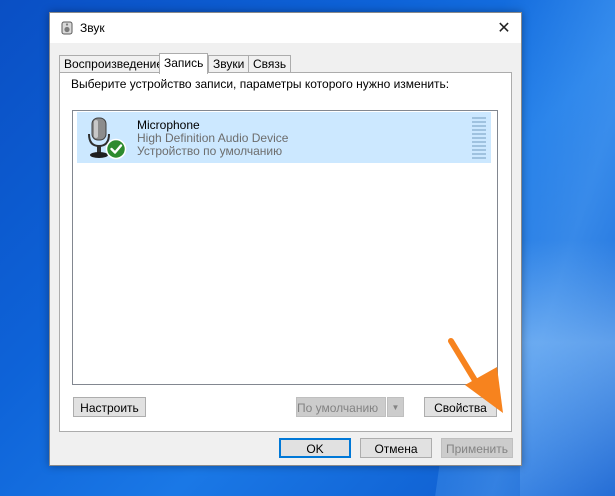  Describe the element at coordinates (567, 368) in the screenshot. I see `desktop-light-beam-lower` at that location.